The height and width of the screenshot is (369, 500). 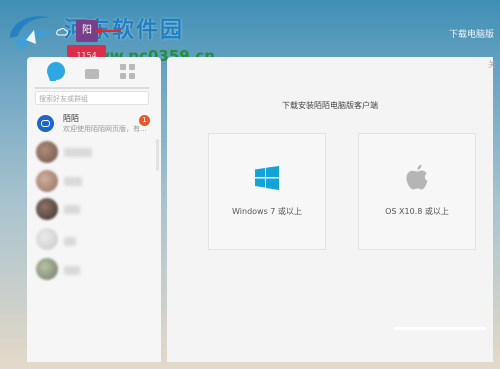 I want to click on mac-label: OS X10.8 或以上, so click(x=417, y=211).